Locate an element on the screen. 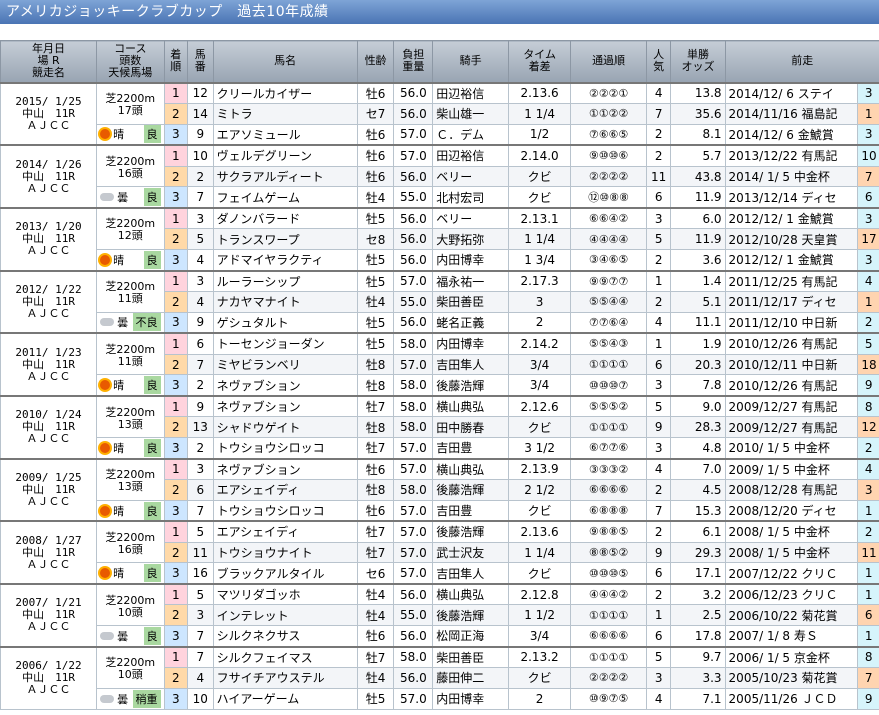 The image size is (879, 715). previous-race-link: 2012/10/28 天皇賞 is located at coordinates (791, 239).